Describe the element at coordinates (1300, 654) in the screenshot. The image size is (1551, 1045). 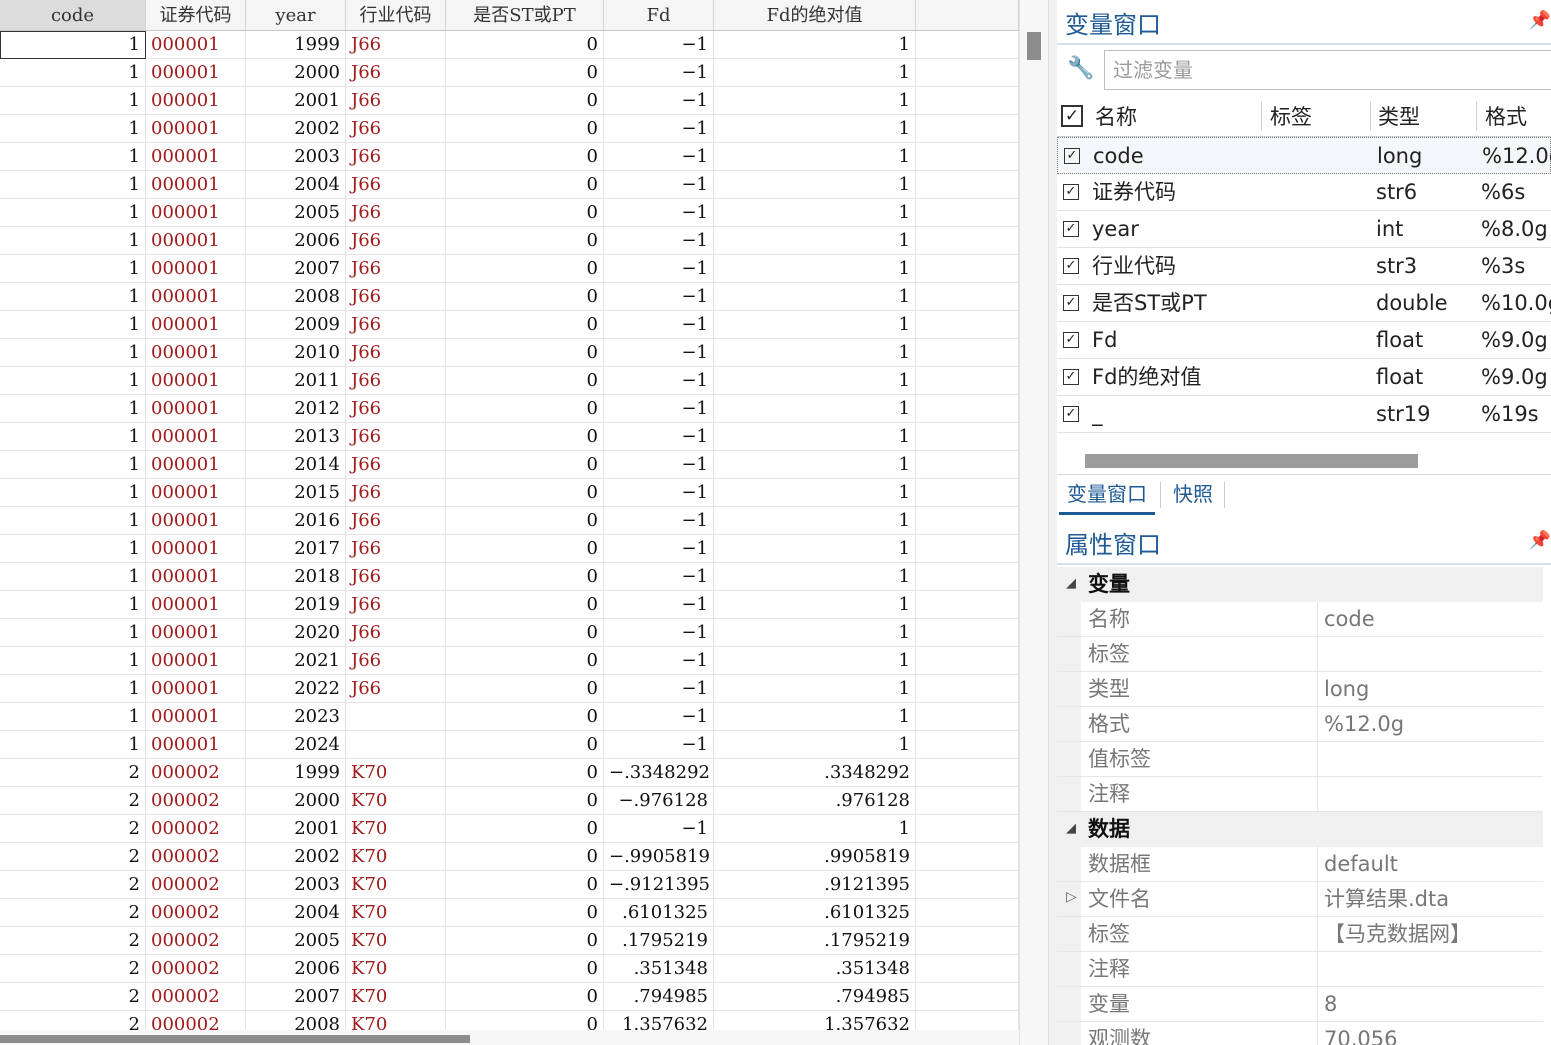
I see `property-row: 标签` at that location.